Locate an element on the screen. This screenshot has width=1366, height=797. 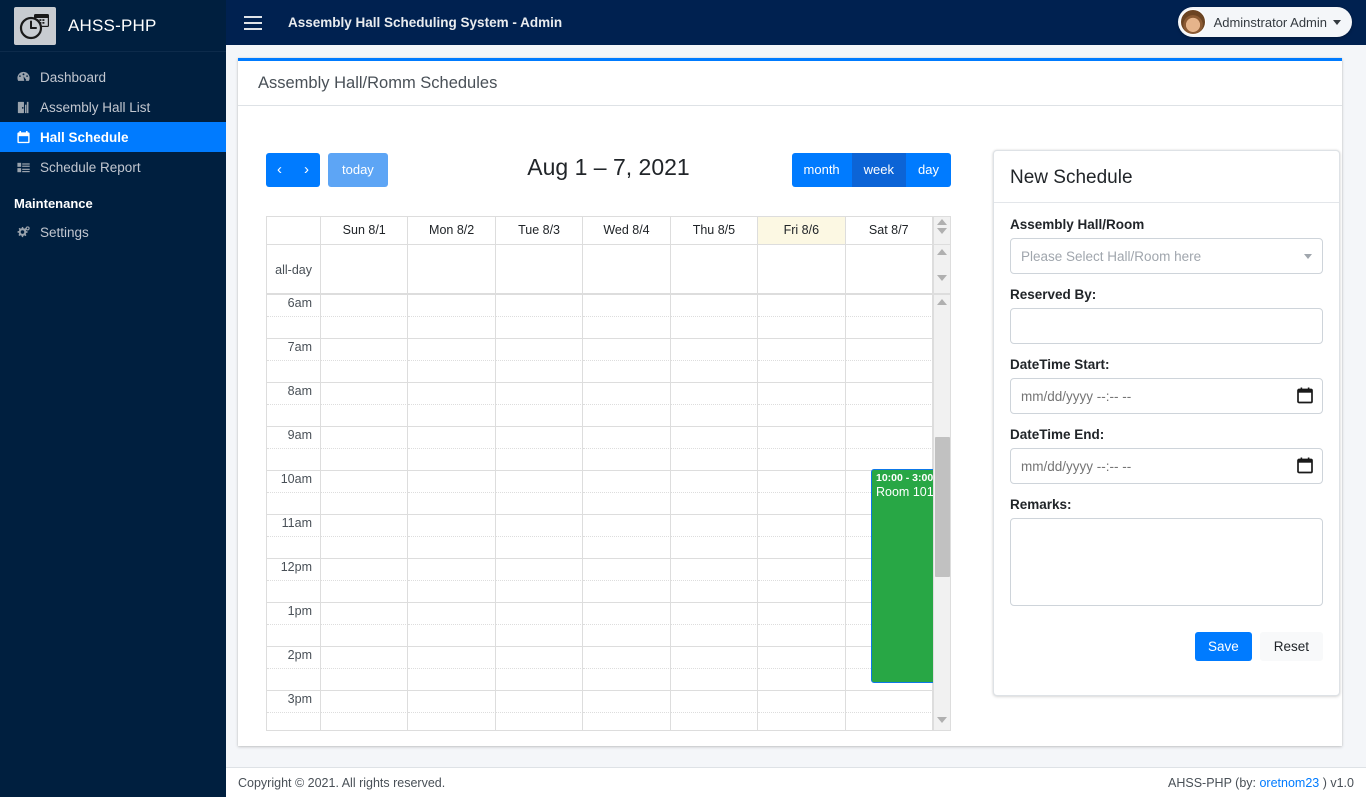
save-button: Save is located at coordinates (1223, 646).